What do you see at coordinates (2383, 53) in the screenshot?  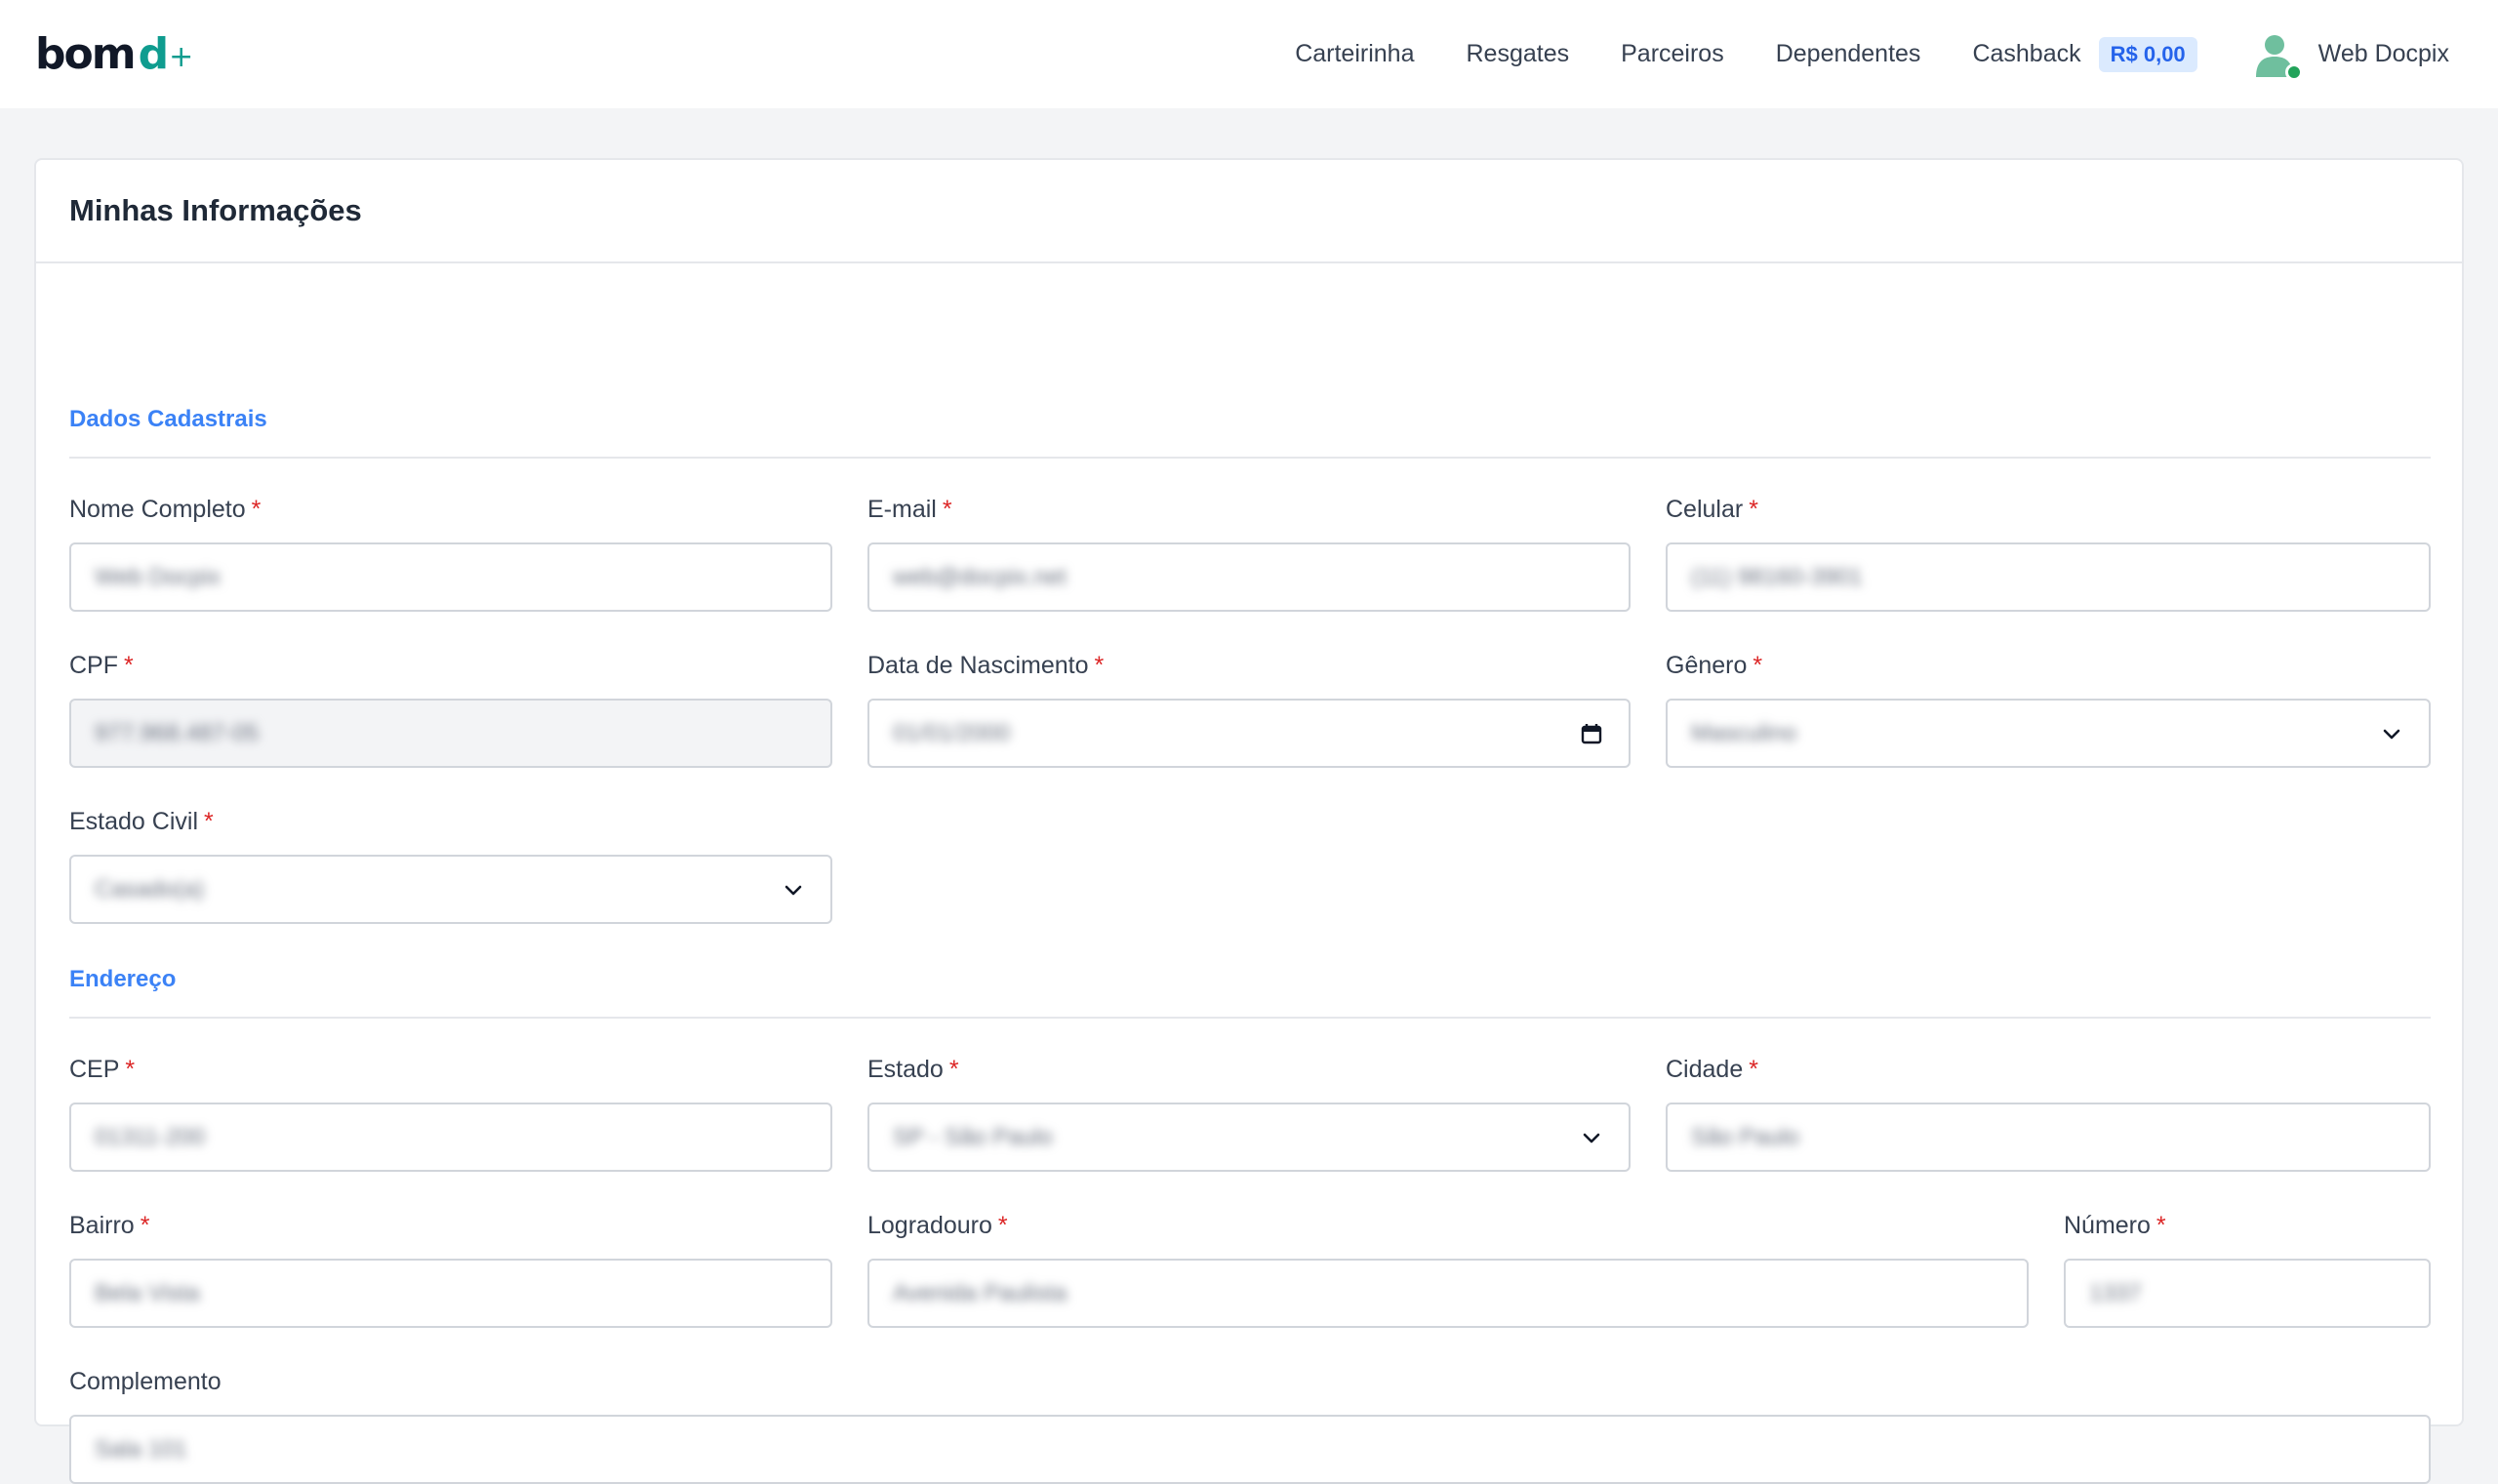 I see `user-name: Web Docpix` at bounding box center [2383, 53].